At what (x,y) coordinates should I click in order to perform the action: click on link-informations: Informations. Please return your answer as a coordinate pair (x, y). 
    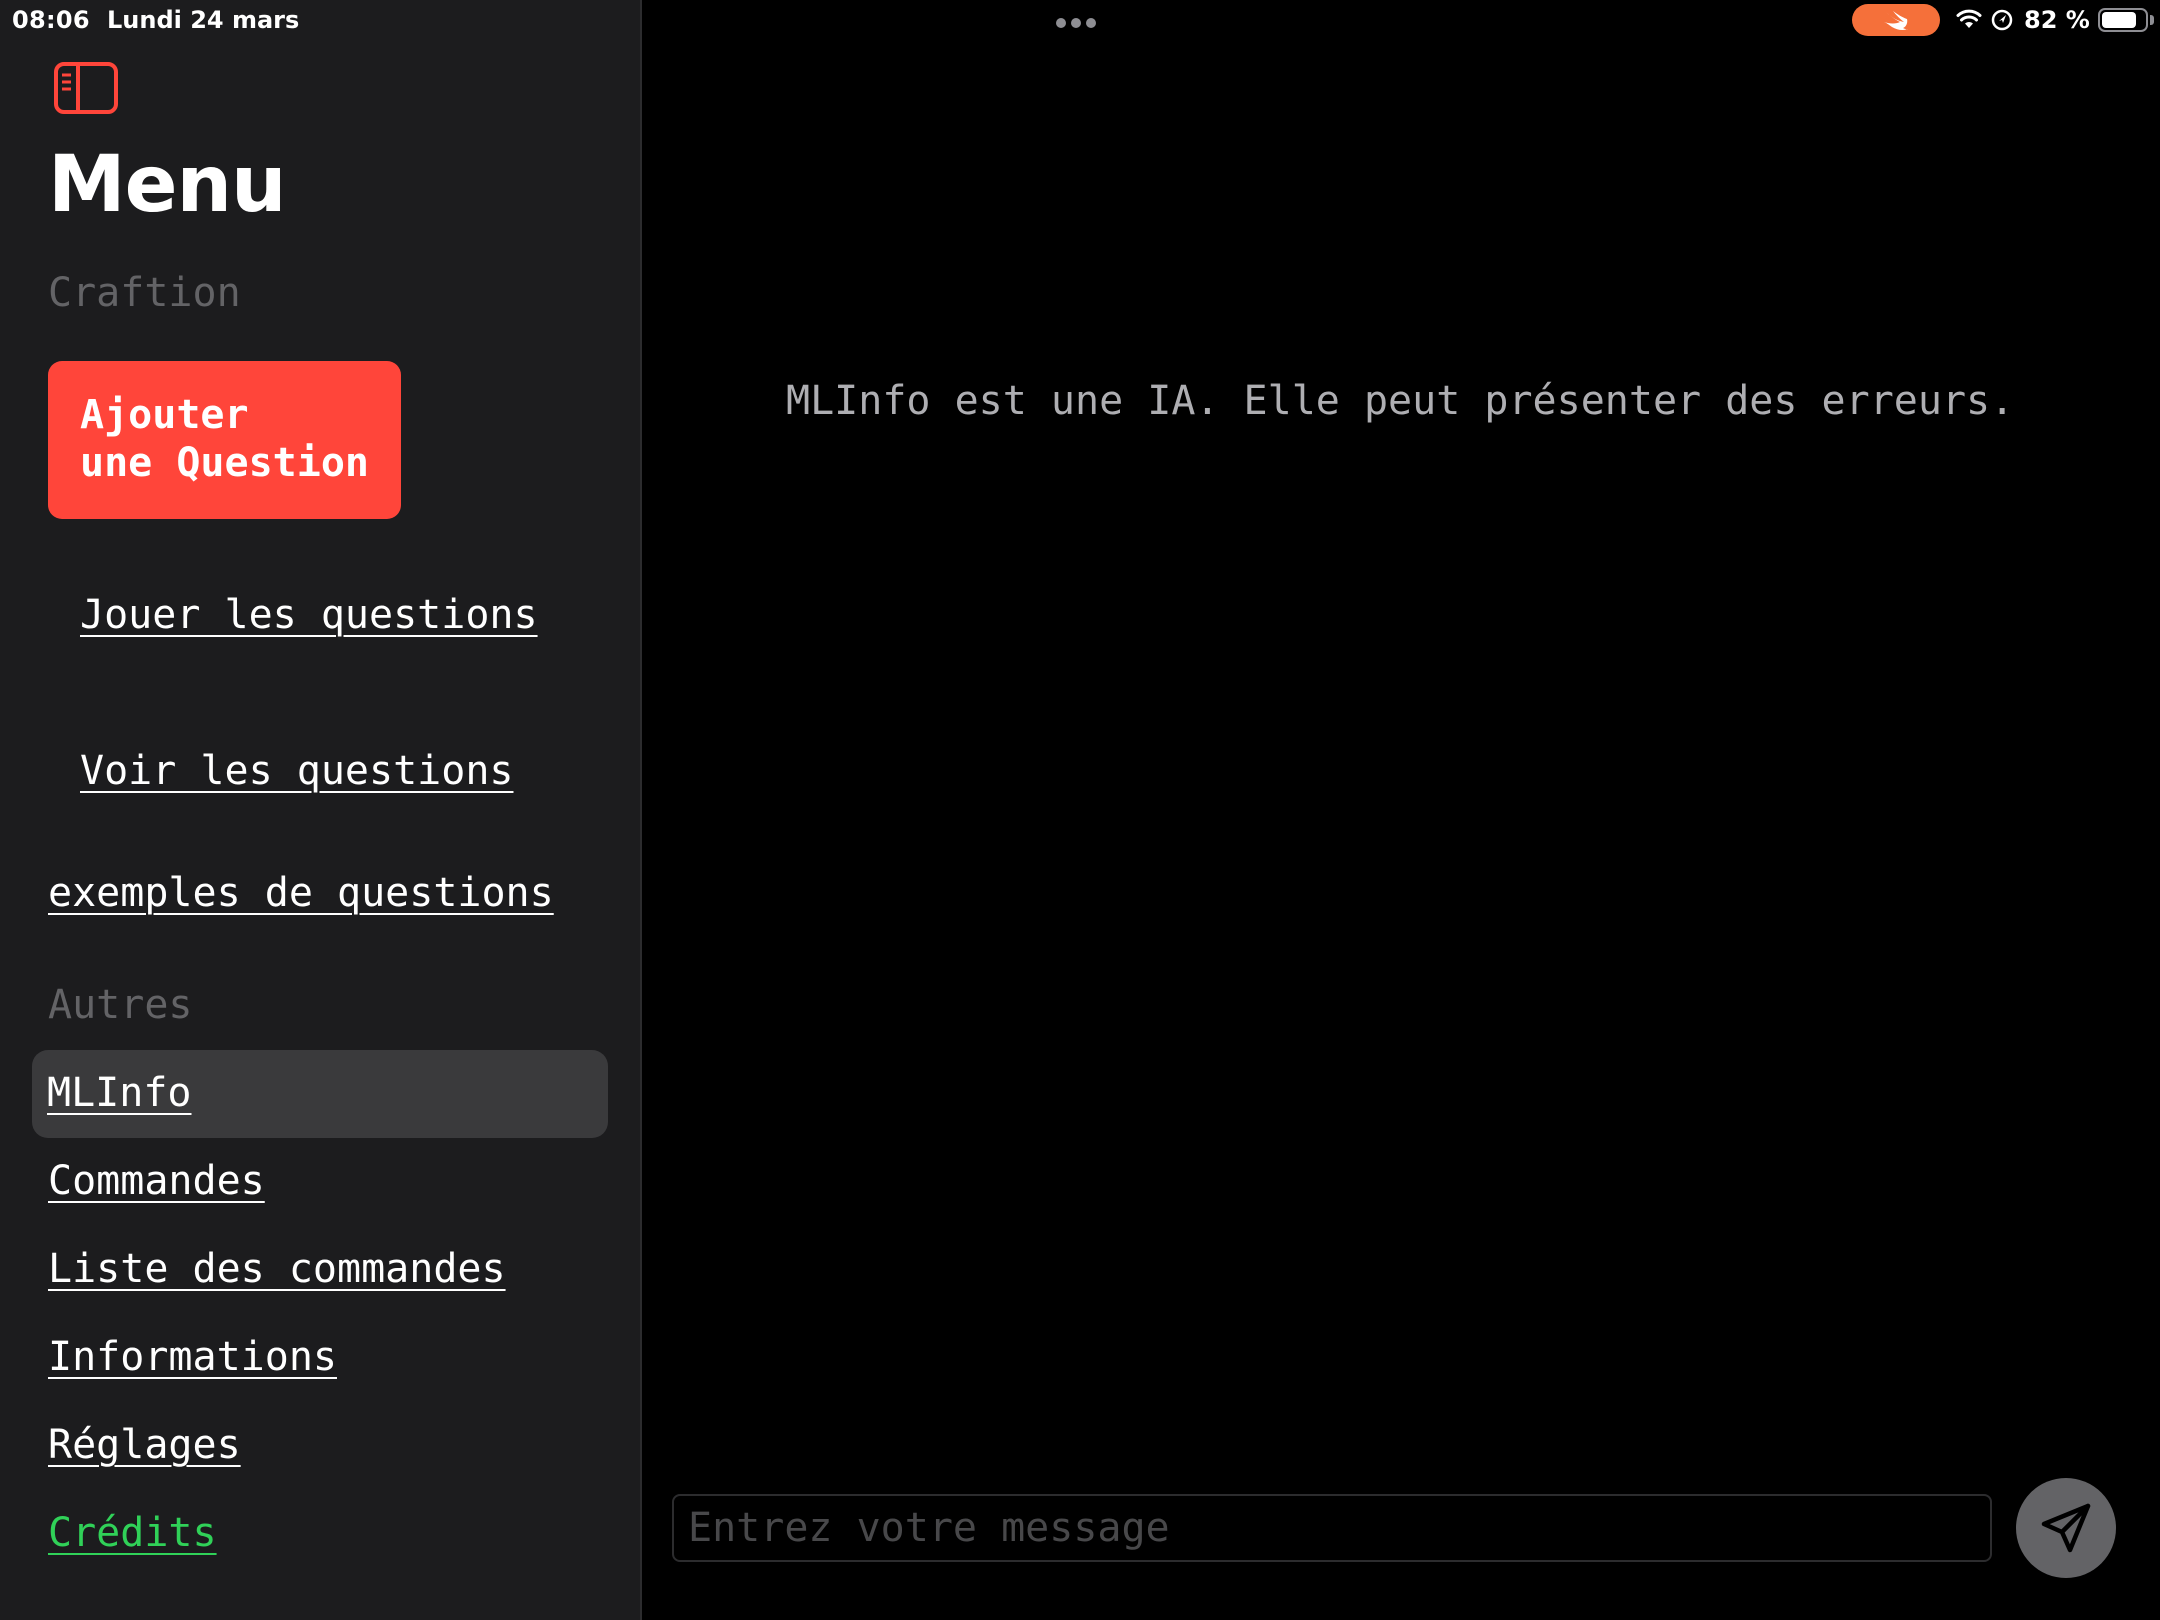
    Looking at the image, I should click on (192, 1357).